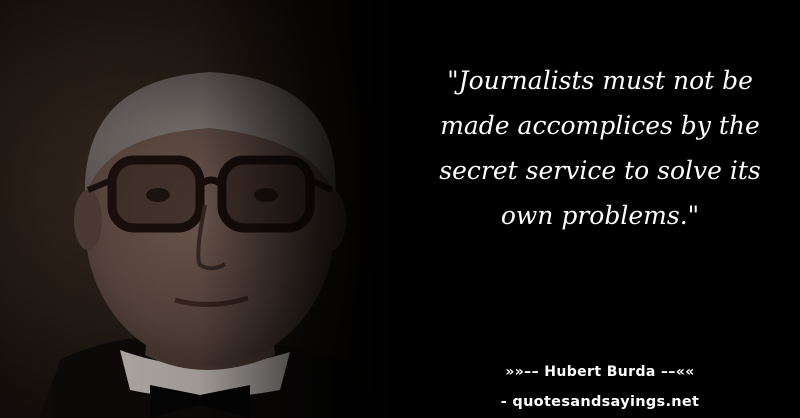 This screenshot has height=418, width=800. What do you see at coordinates (600, 402) in the screenshot?
I see `source-watermark: - quotesandsayings.net` at bounding box center [600, 402].